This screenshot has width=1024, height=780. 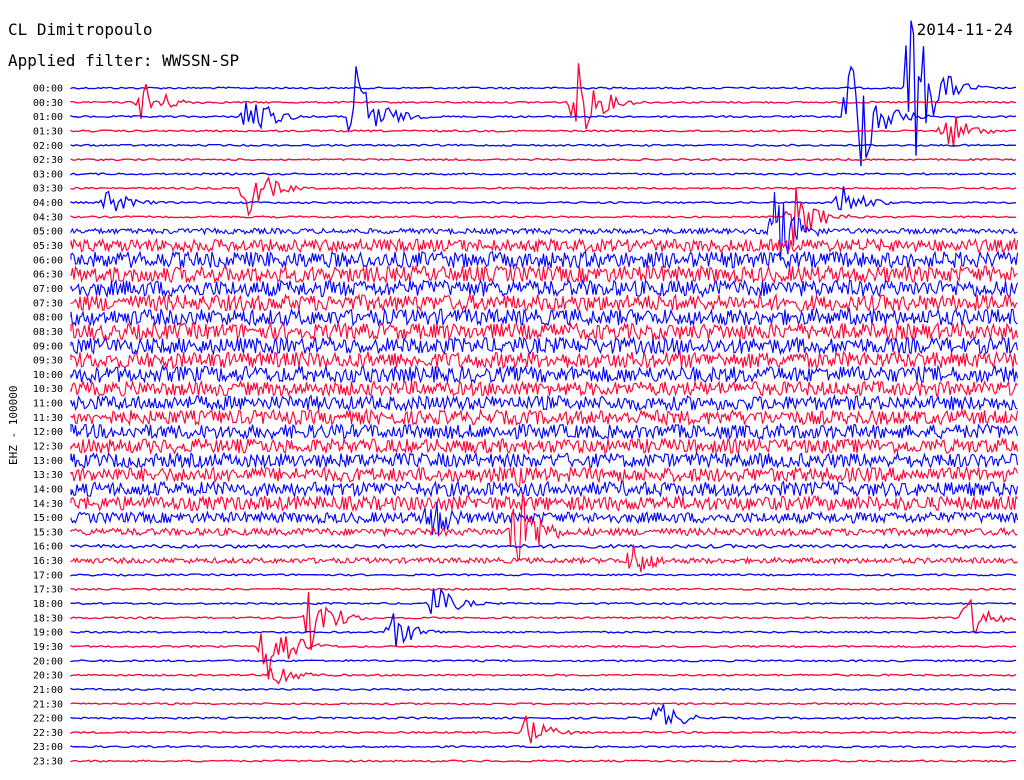 I want to click on row-label-0000: 00:00, so click(x=48, y=89).